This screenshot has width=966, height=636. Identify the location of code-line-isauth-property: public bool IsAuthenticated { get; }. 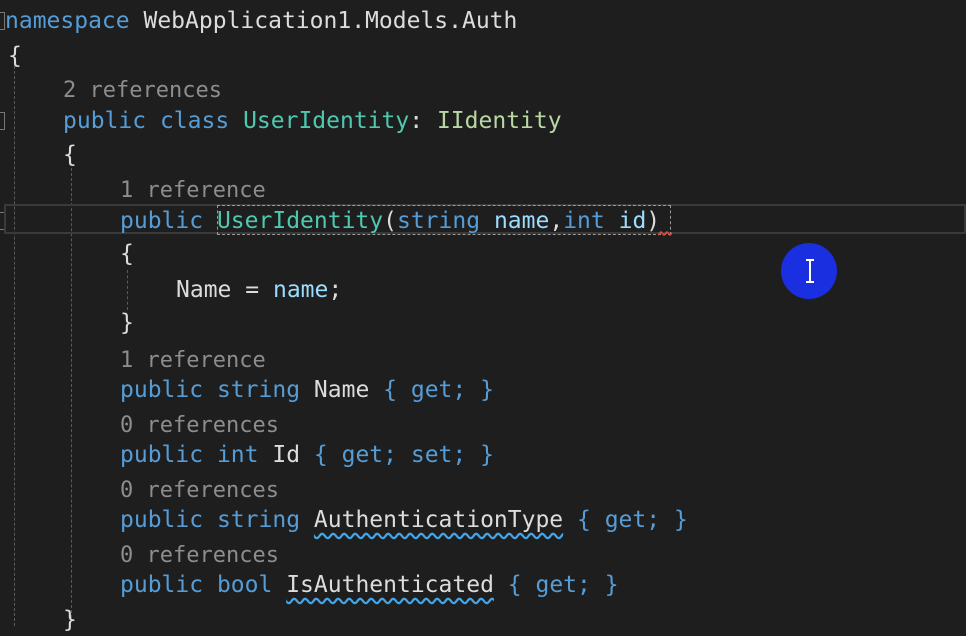
(369, 585).